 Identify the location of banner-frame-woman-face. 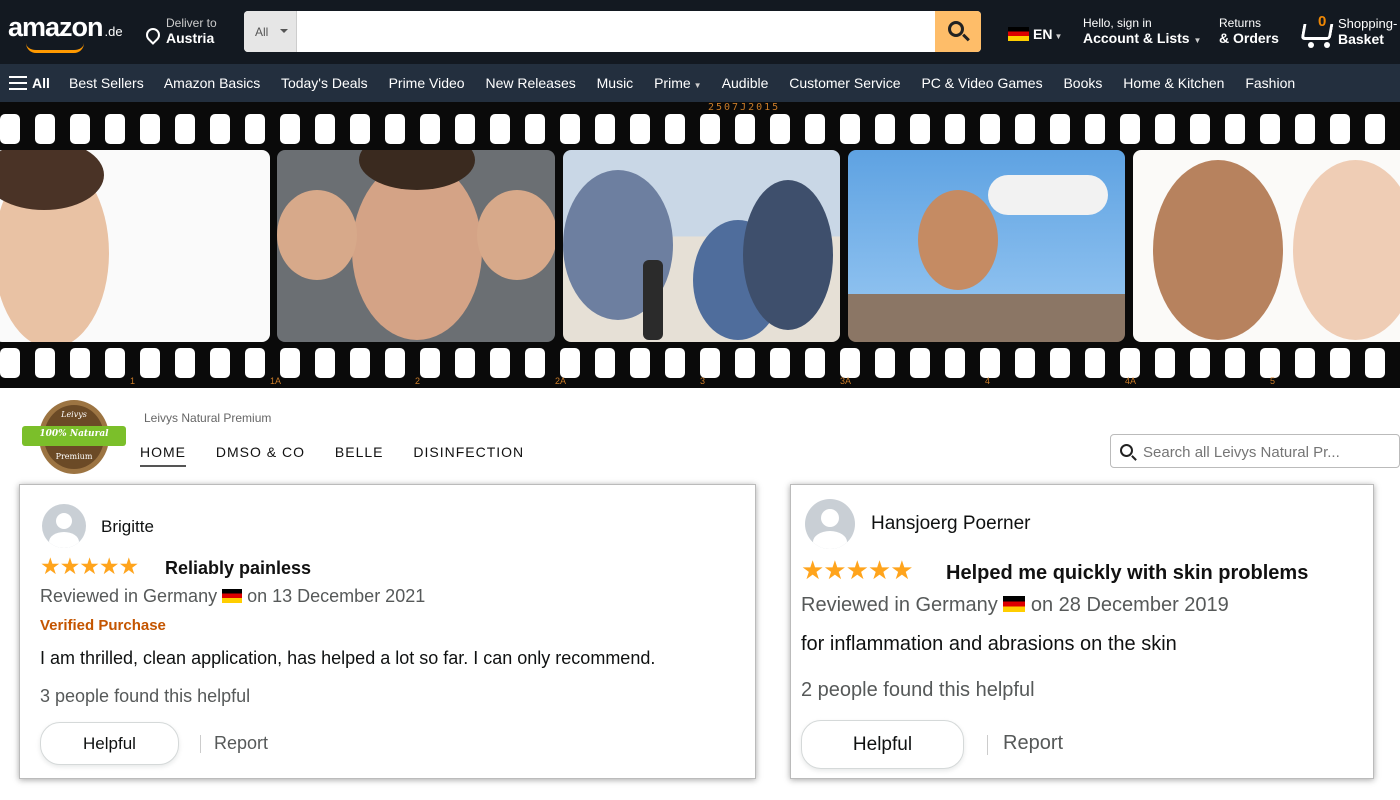
(135, 246).